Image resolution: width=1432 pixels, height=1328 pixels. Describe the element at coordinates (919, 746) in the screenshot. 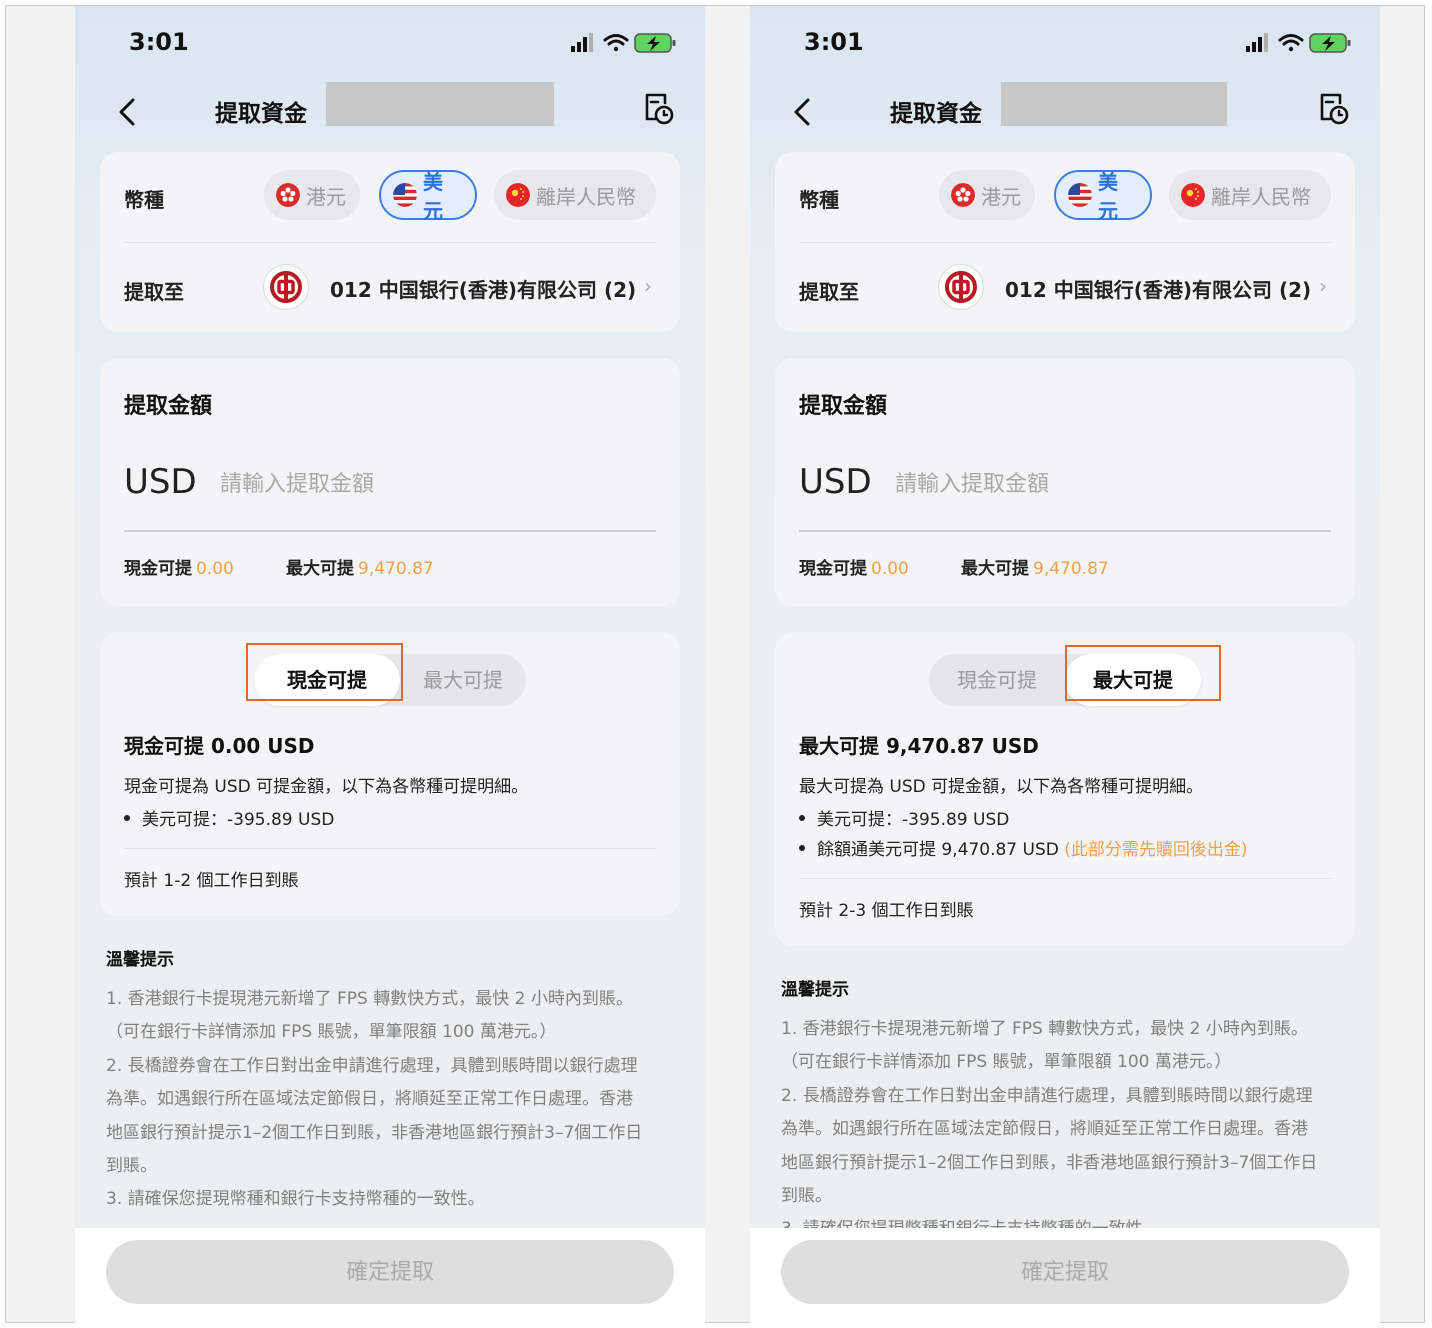

I see `detail-title: 最大可提 9,470.87 USD` at that location.